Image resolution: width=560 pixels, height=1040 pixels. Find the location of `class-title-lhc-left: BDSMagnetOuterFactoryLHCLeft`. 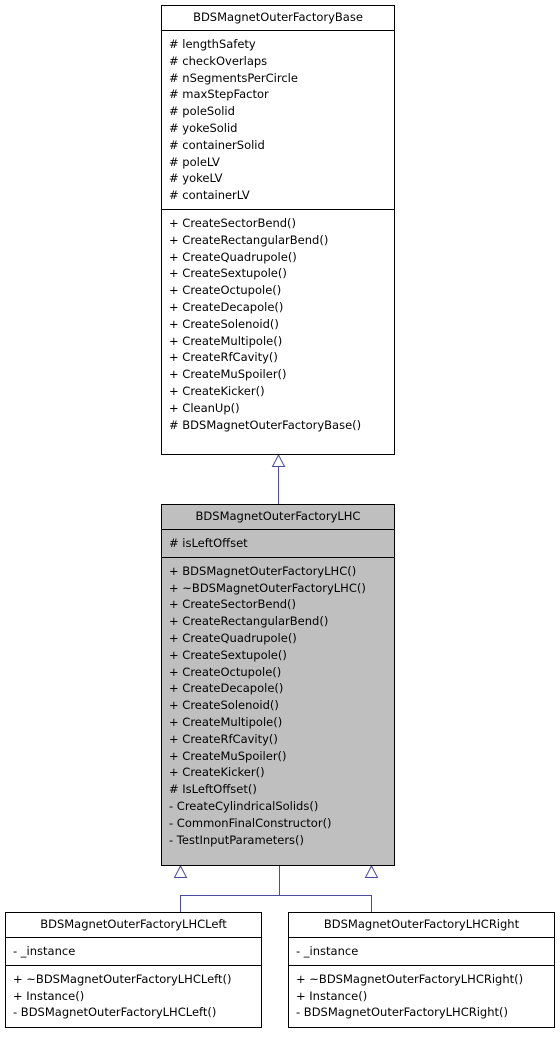

class-title-lhc-left: BDSMagnetOuterFactoryLHCLeft is located at coordinates (133, 925).